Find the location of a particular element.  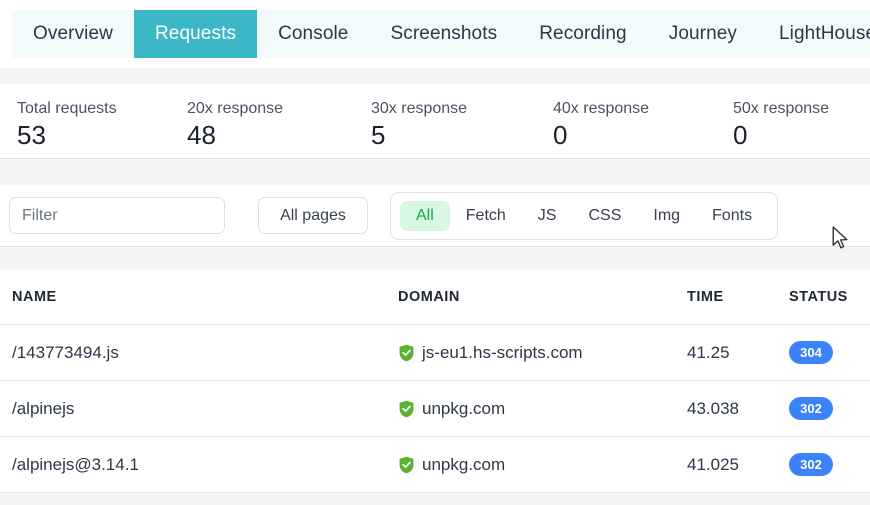

pages-select-label: All pages is located at coordinates (313, 215).